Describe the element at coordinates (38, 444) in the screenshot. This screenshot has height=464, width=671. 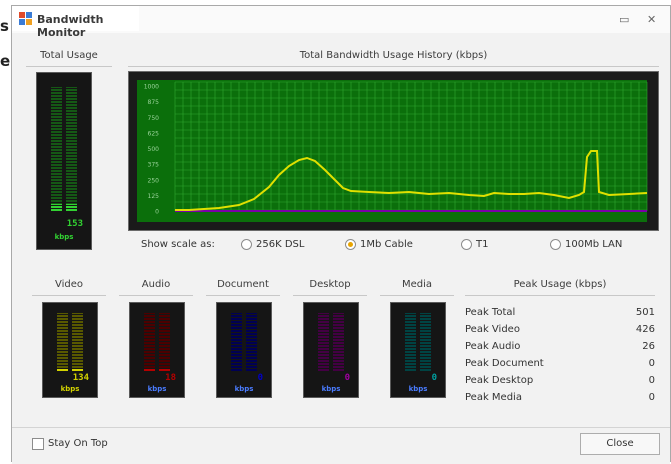
I see `stay-on-top-checkbox` at that location.